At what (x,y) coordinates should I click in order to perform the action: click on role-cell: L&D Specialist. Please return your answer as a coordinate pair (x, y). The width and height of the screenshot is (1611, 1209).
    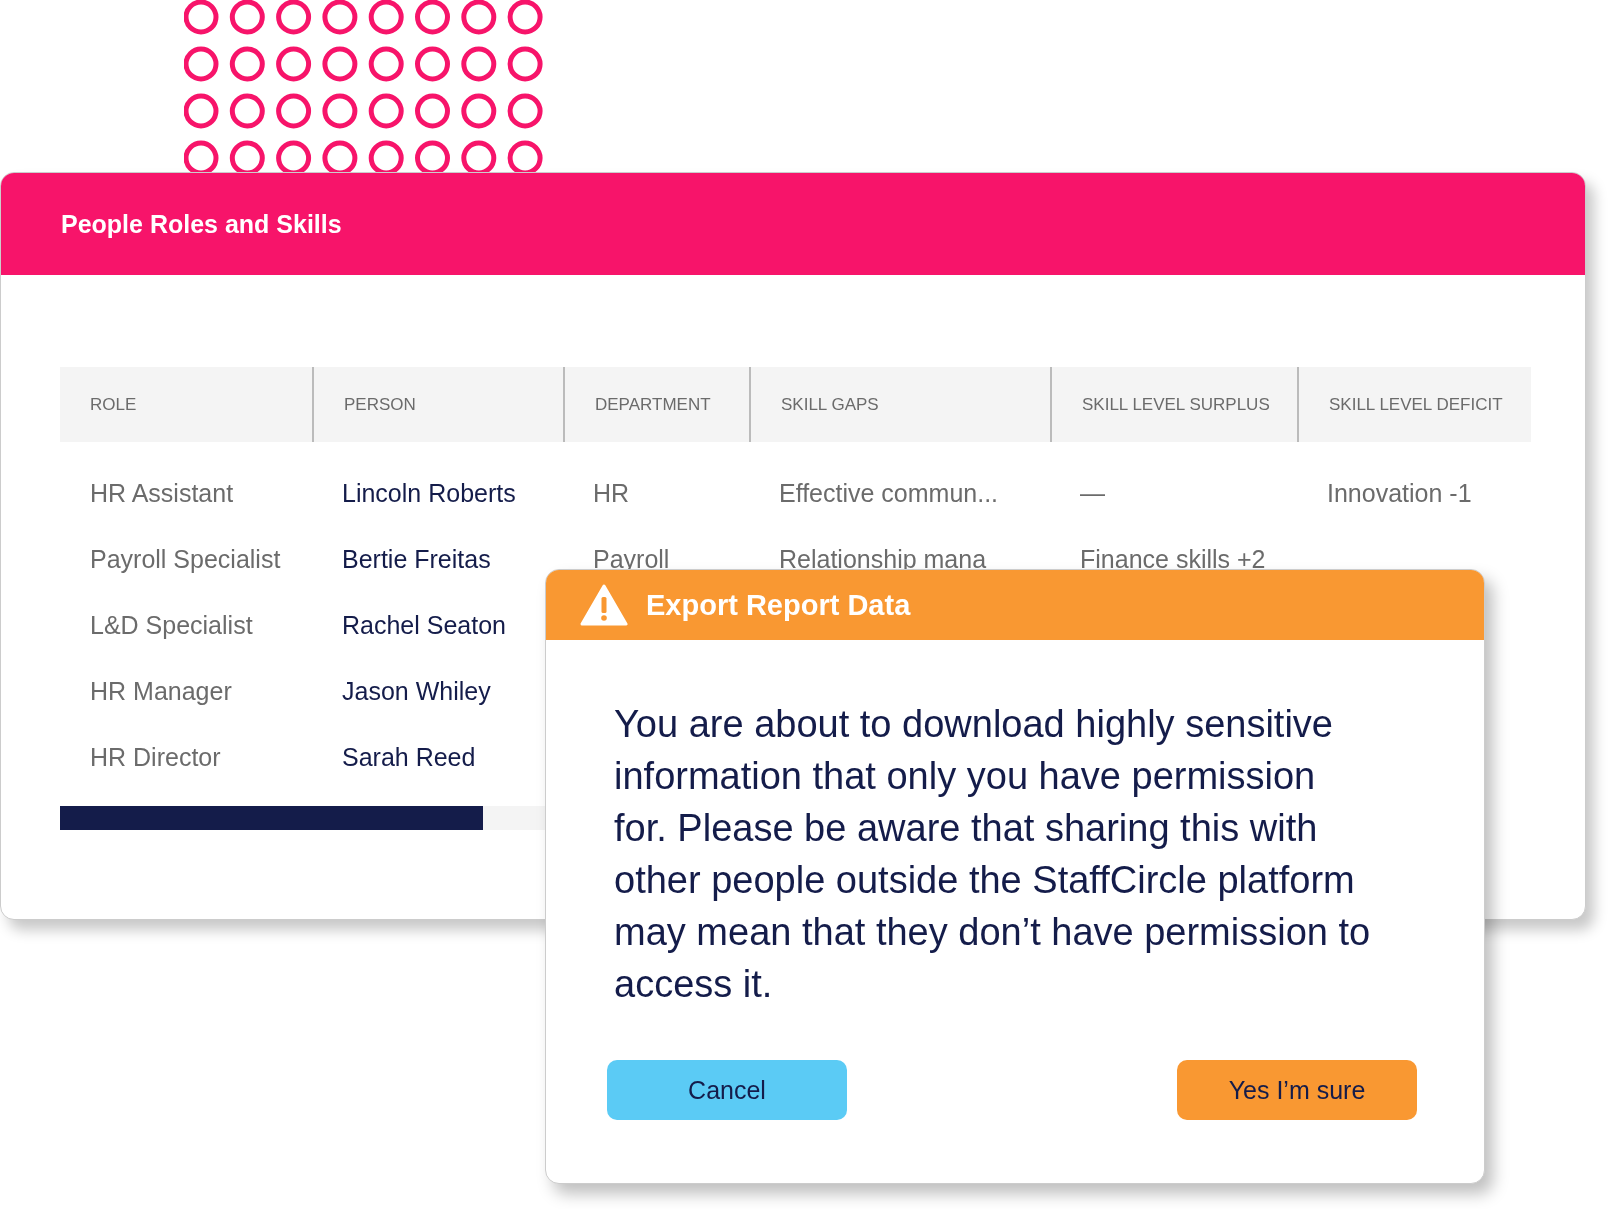
    Looking at the image, I should click on (171, 624).